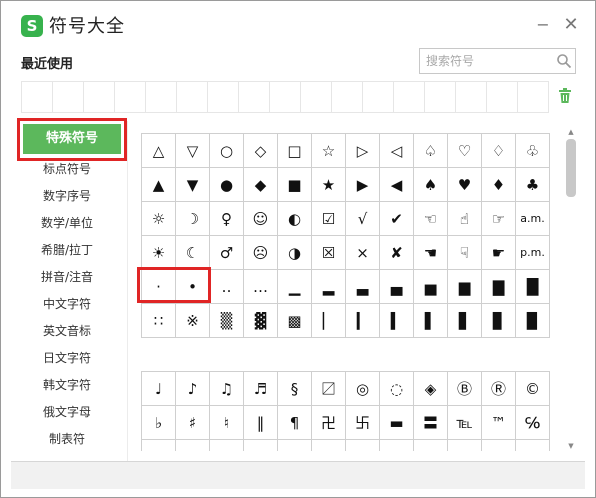  What do you see at coordinates (159, 287) in the screenshot?
I see `symbol-cell: ·` at bounding box center [159, 287].